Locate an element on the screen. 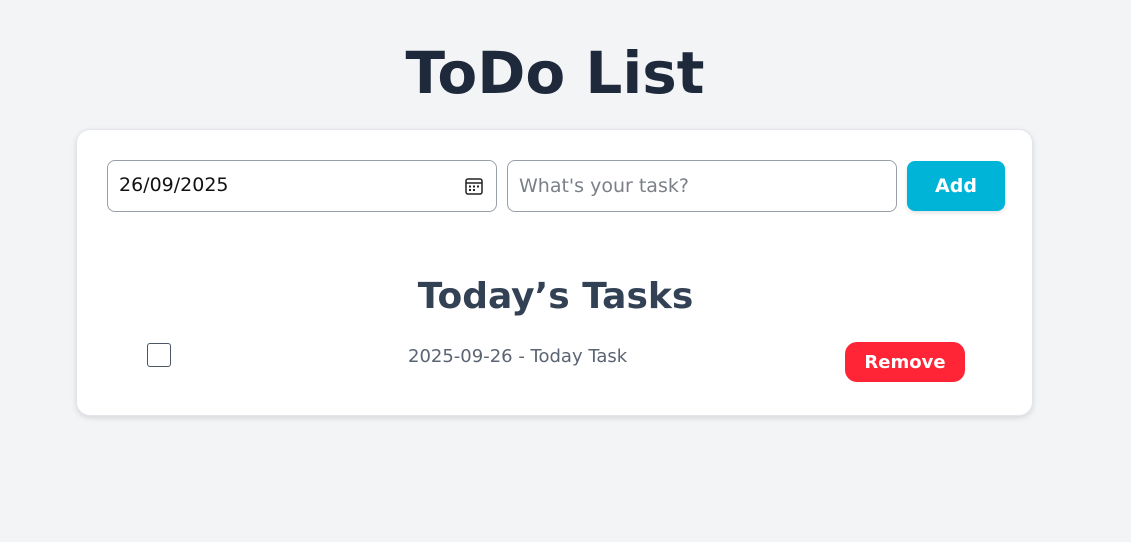 The width and height of the screenshot is (1131, 542). tasks-heading: Today’s Tasks is located at coordinates (555, 296).